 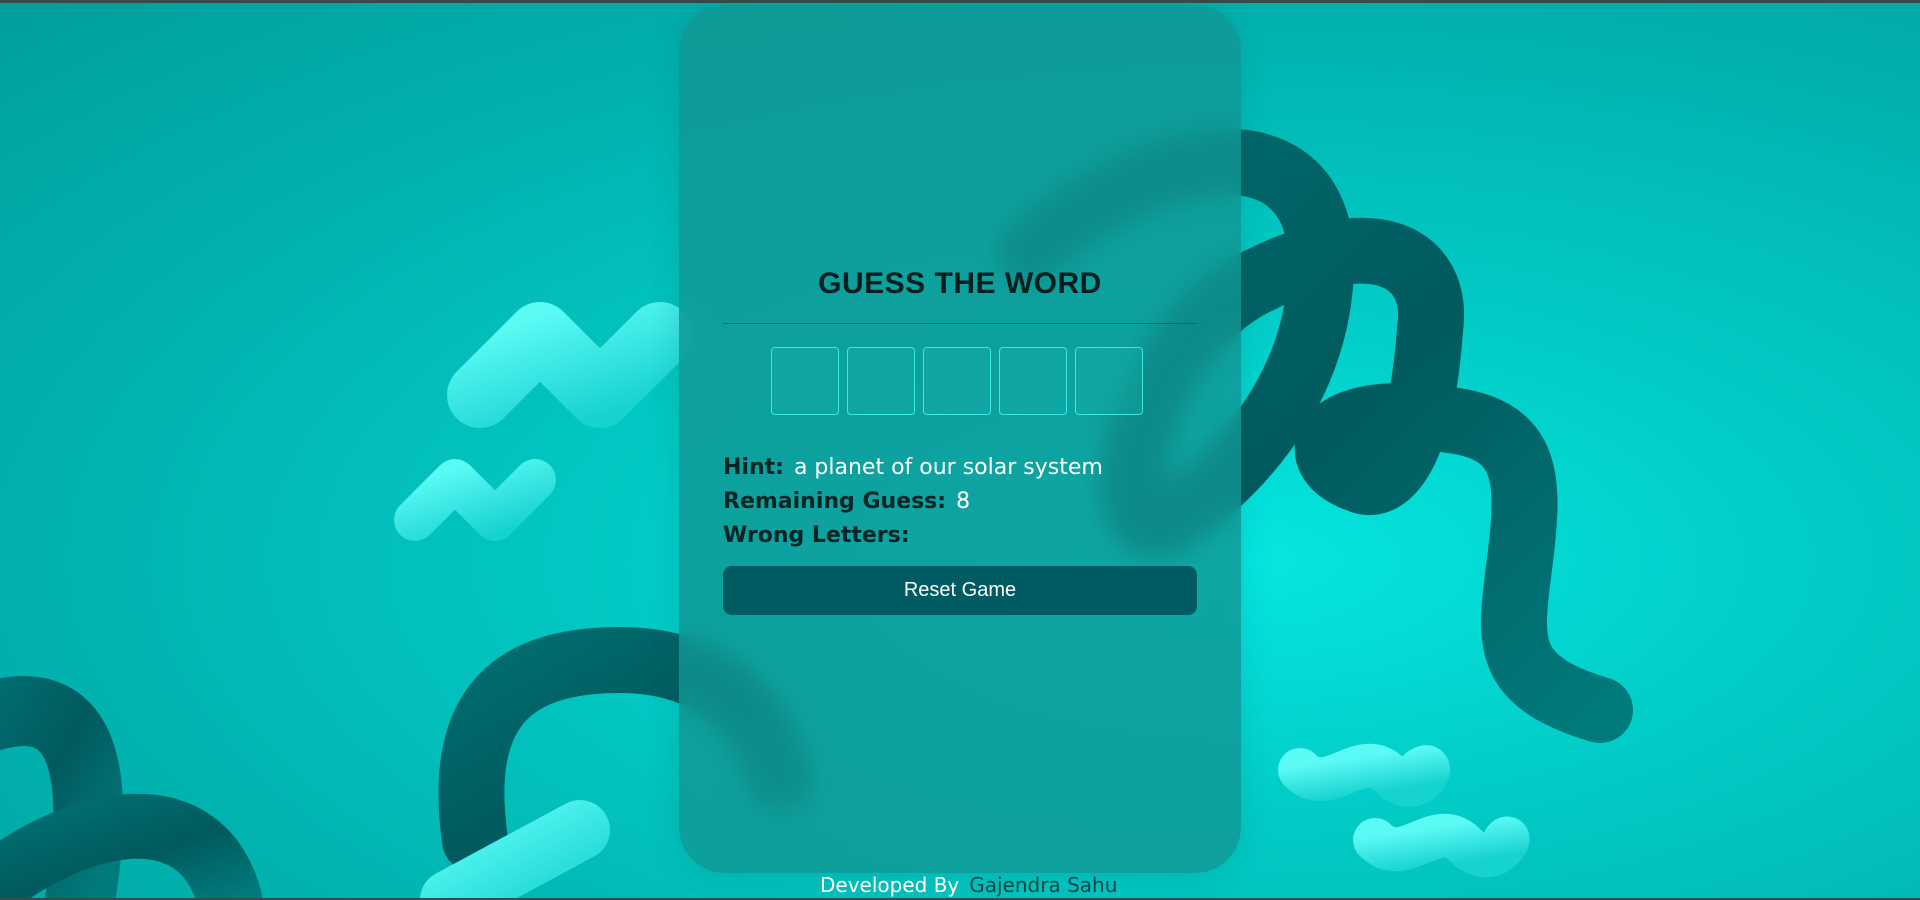 What do you see at coordinates (890, 885) in the screenshot?
I see `footer-label: Developed By` at bounding box center [890, 885].